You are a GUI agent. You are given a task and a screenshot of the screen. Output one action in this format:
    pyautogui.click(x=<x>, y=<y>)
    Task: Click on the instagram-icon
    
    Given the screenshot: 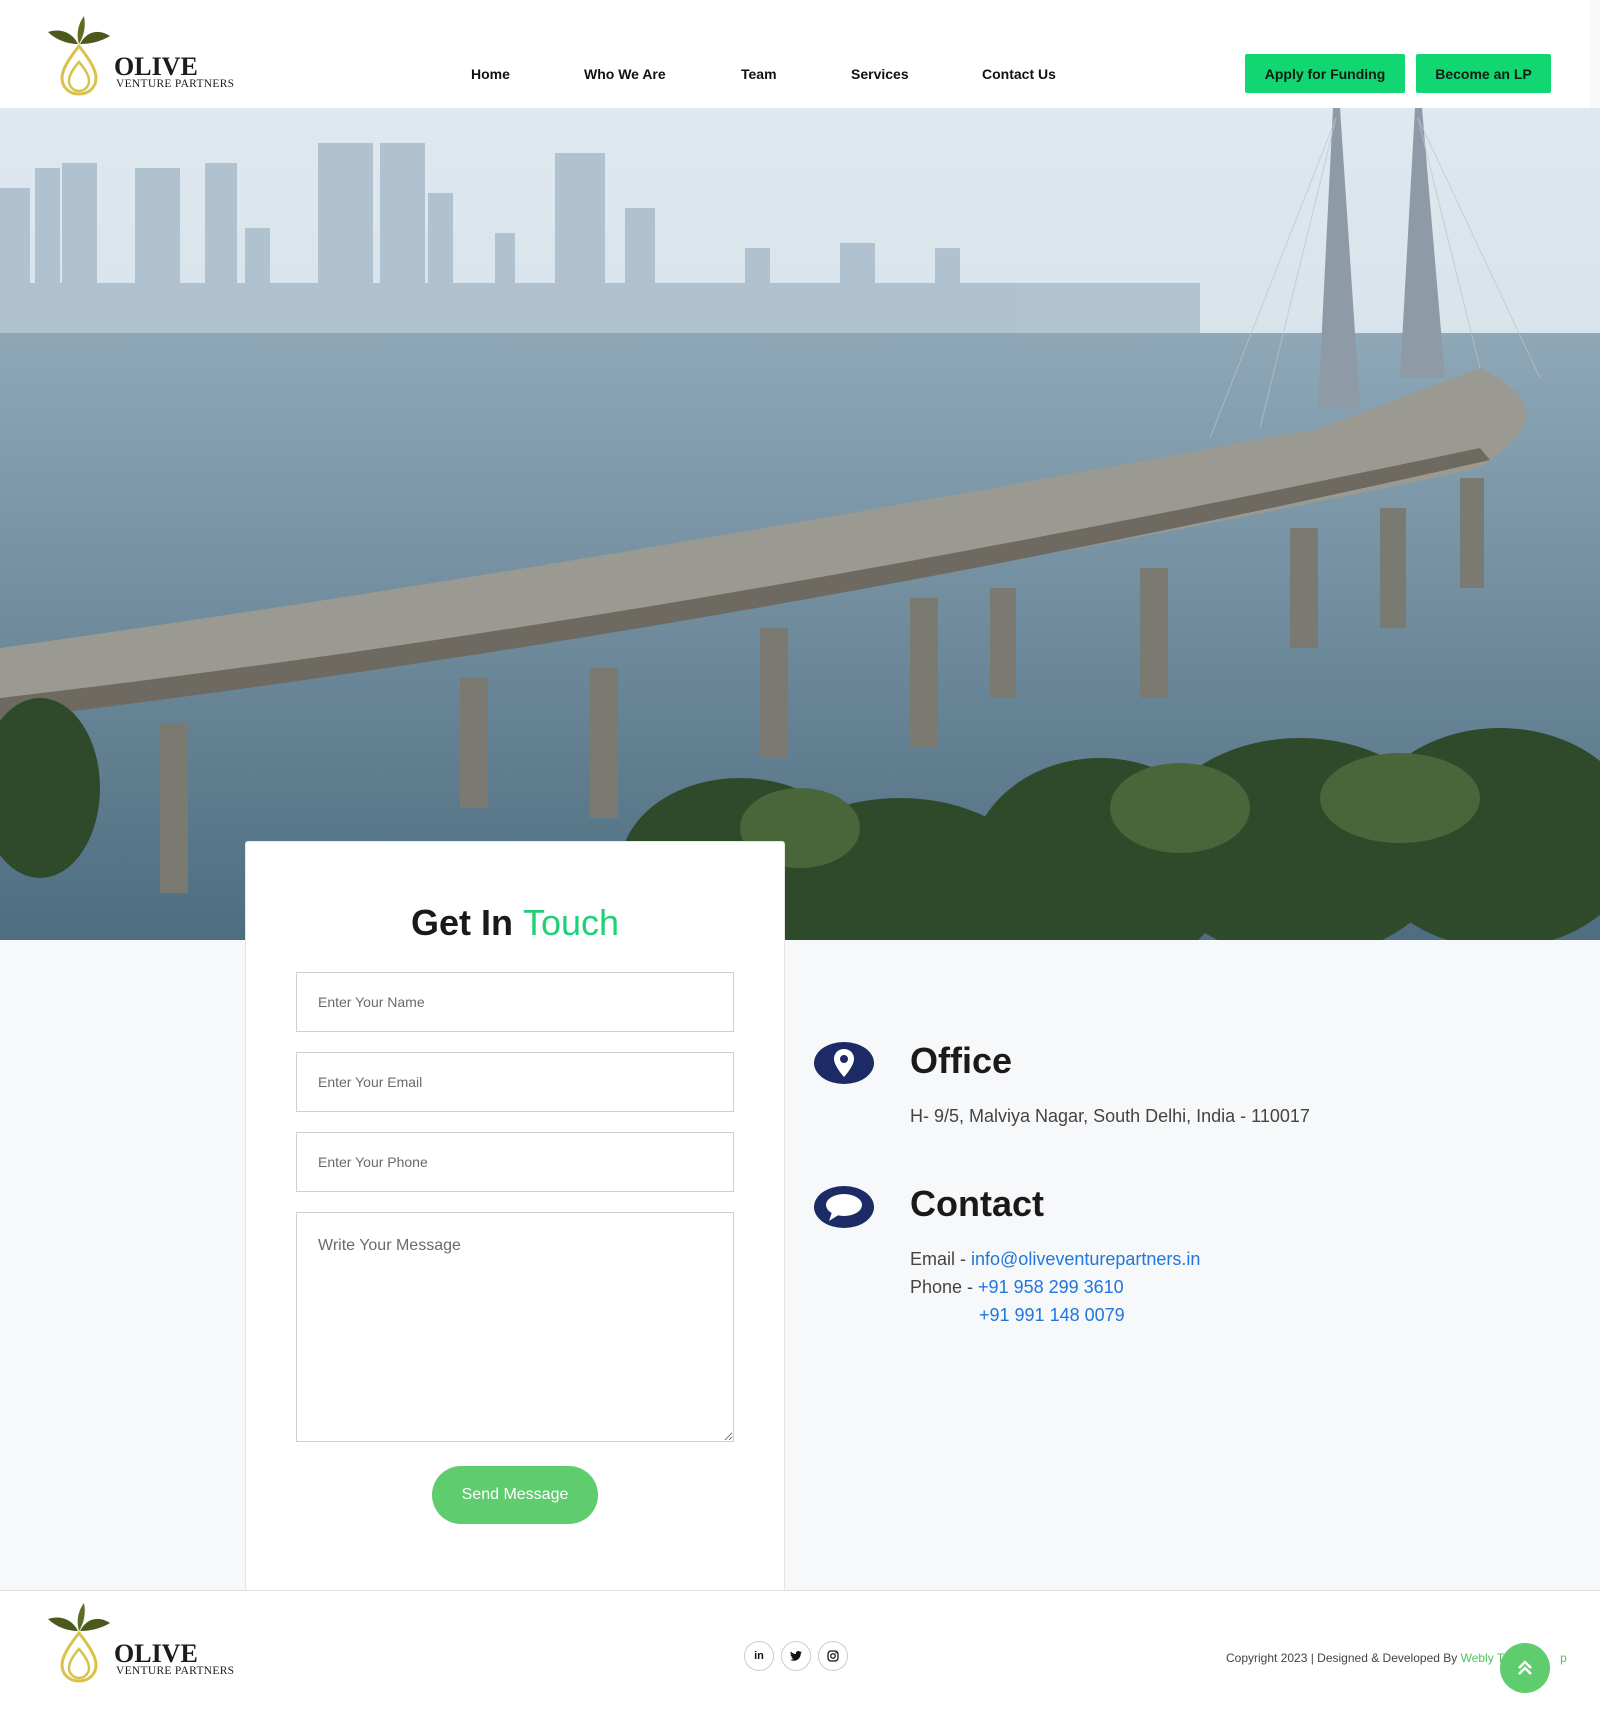 What is the action you would take?
    pyautogui.click(x=833, y=1656)
    